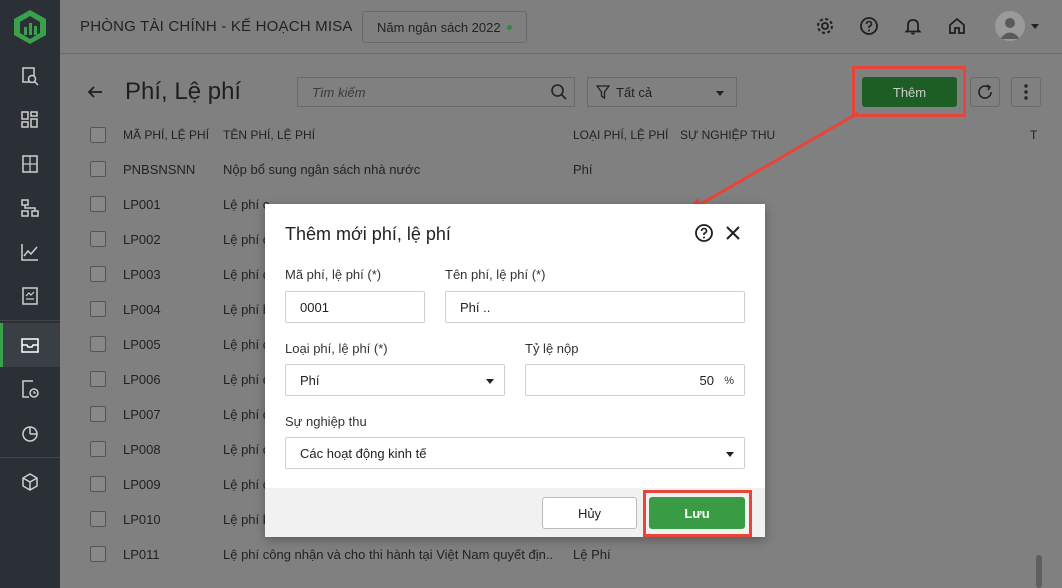 Image resolution: width=1062 pixels, height=588 pixels. I want to click on col-header-last: T, so click(1033, 135).